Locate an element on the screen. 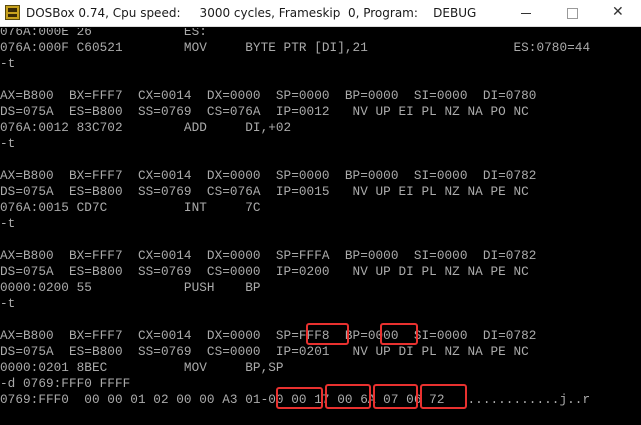 The width and height of the screenshot is (641, 425). console-line: 076A:0015 CD7C INT 7C is located at coordinates (130, 207).